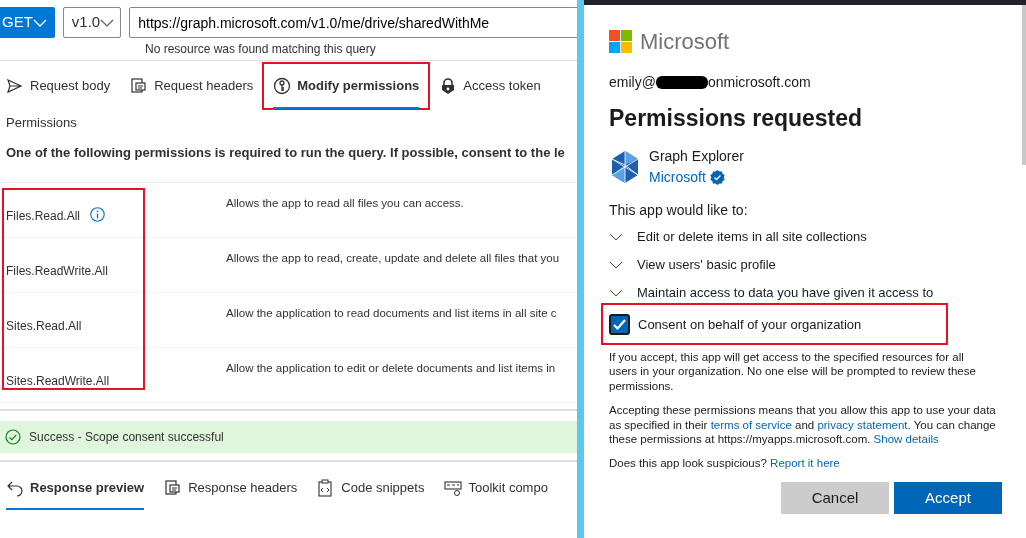 The image size is (1026, 538). What do you see at coordinates (453, 488) in the screenshot?
I see `keyboard-gear-icon` at bounding box center [453, 488].